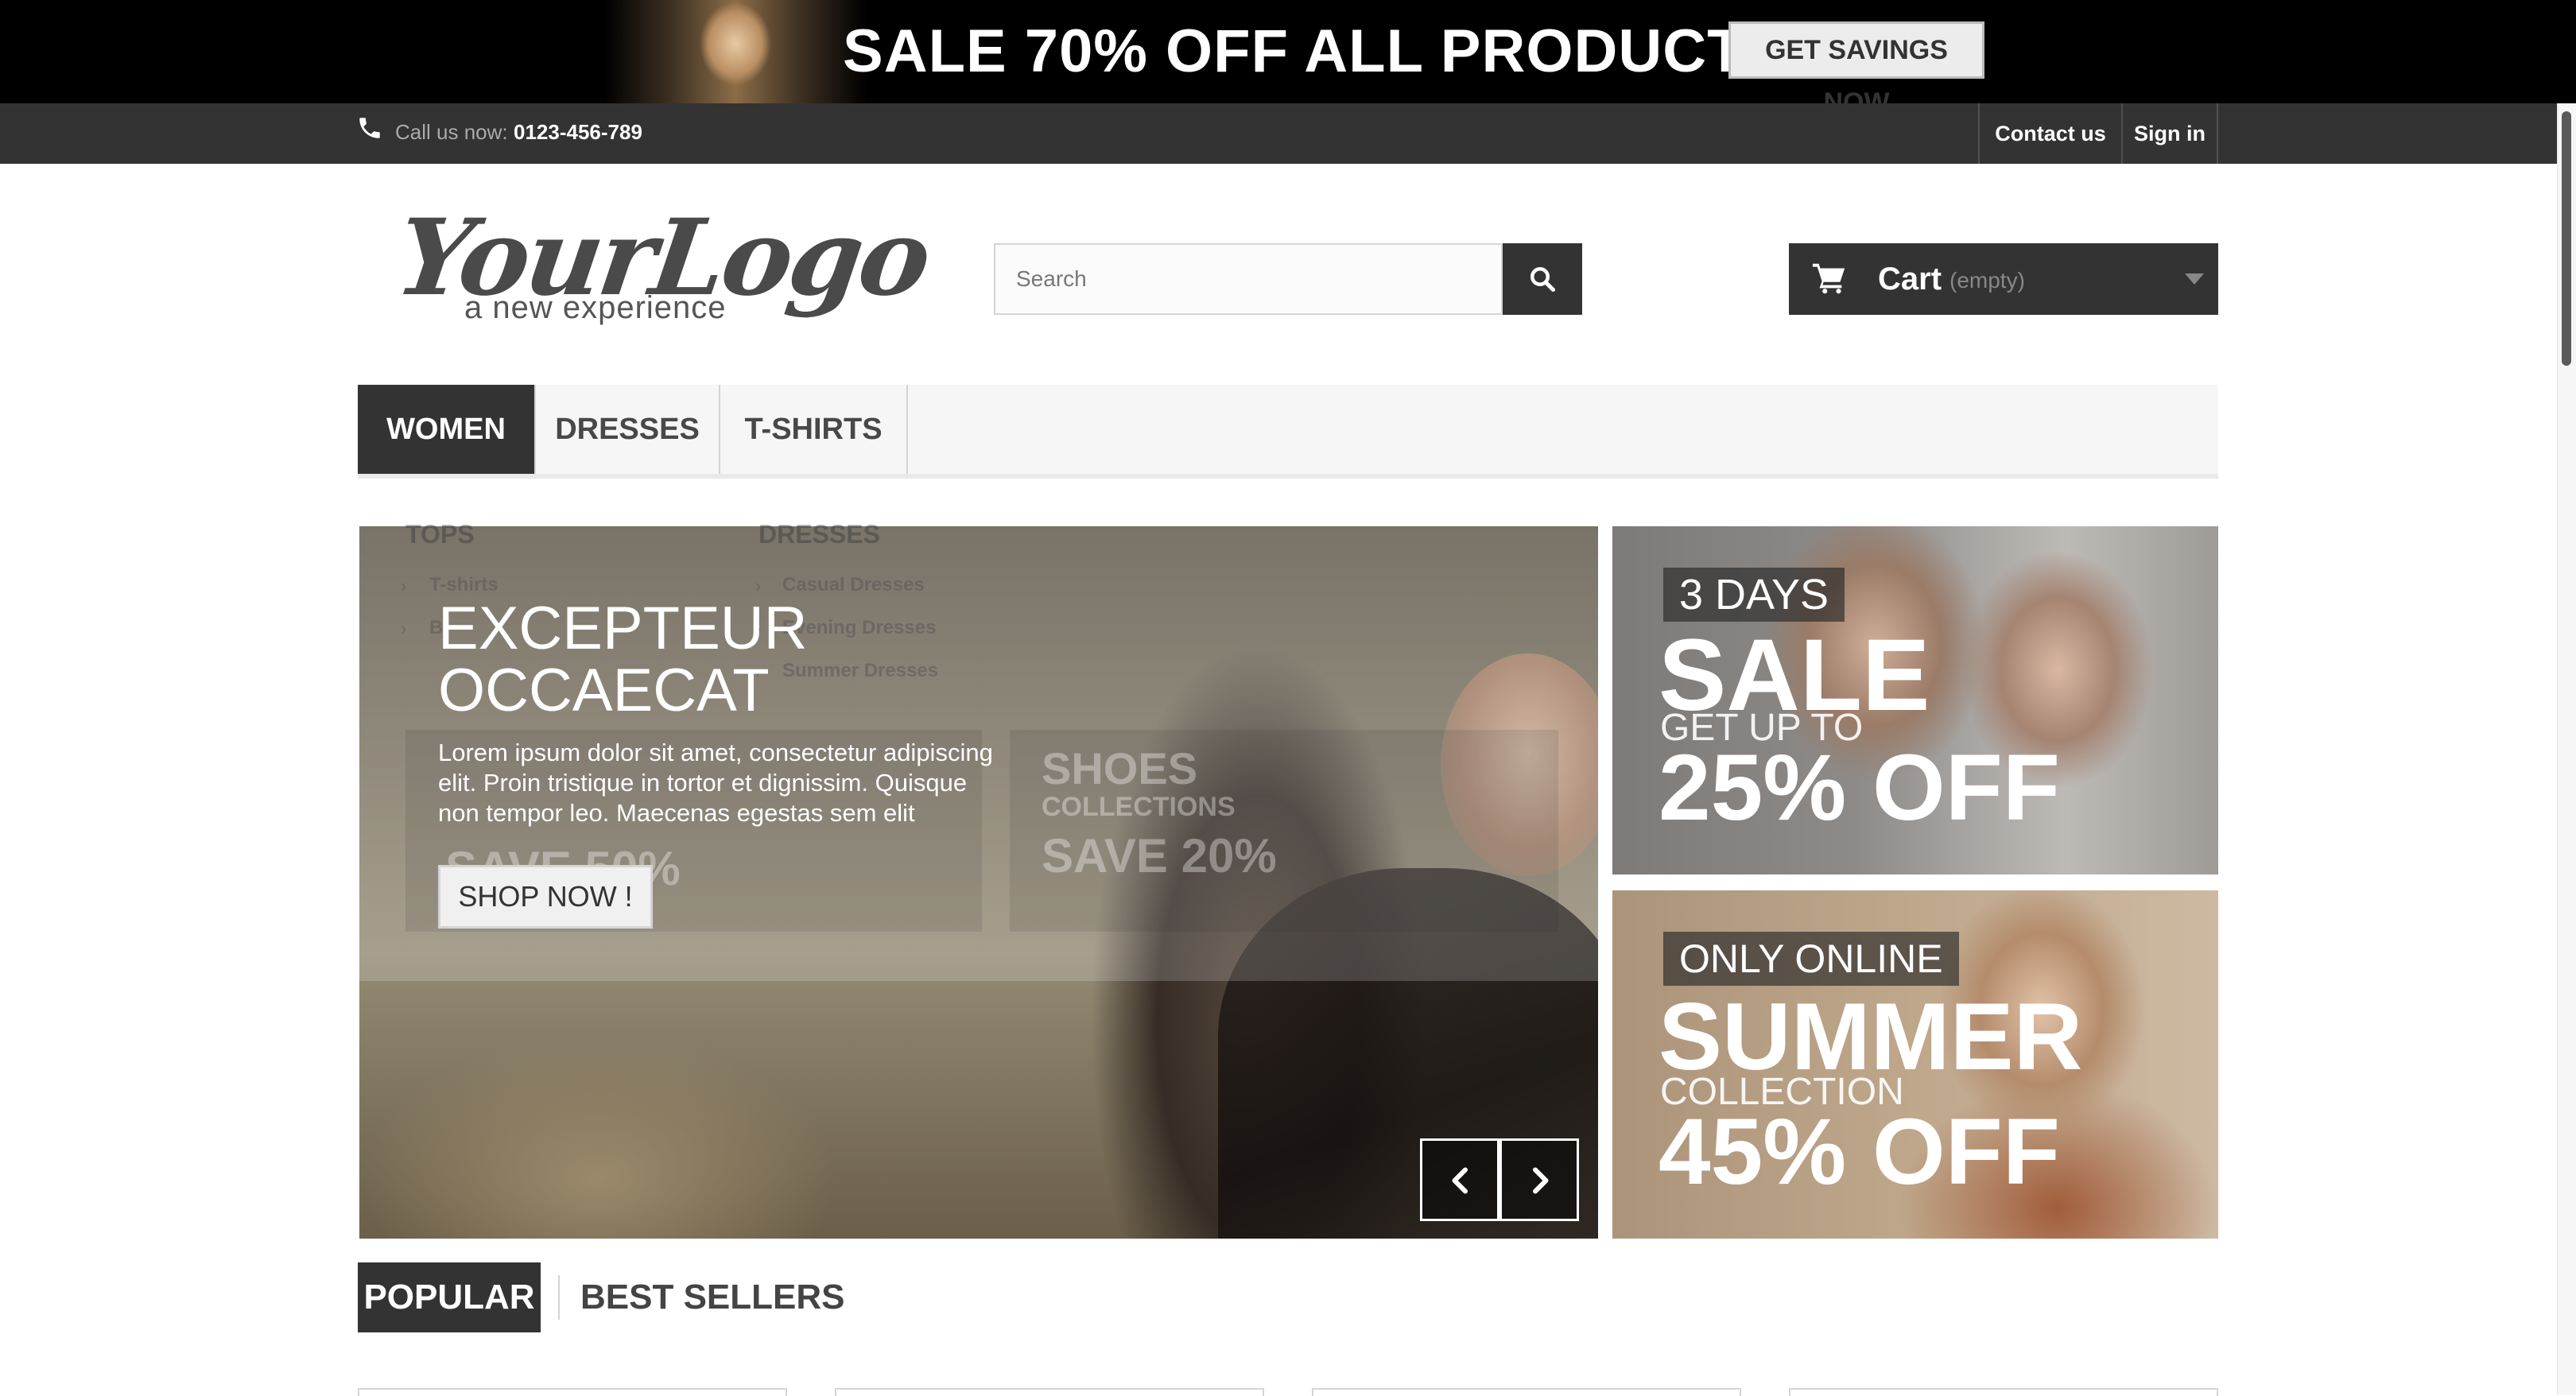  What do you see at coordinates (1249, 279) in the screenshot?
I see `search-input` at bounding box center [1249, 279].